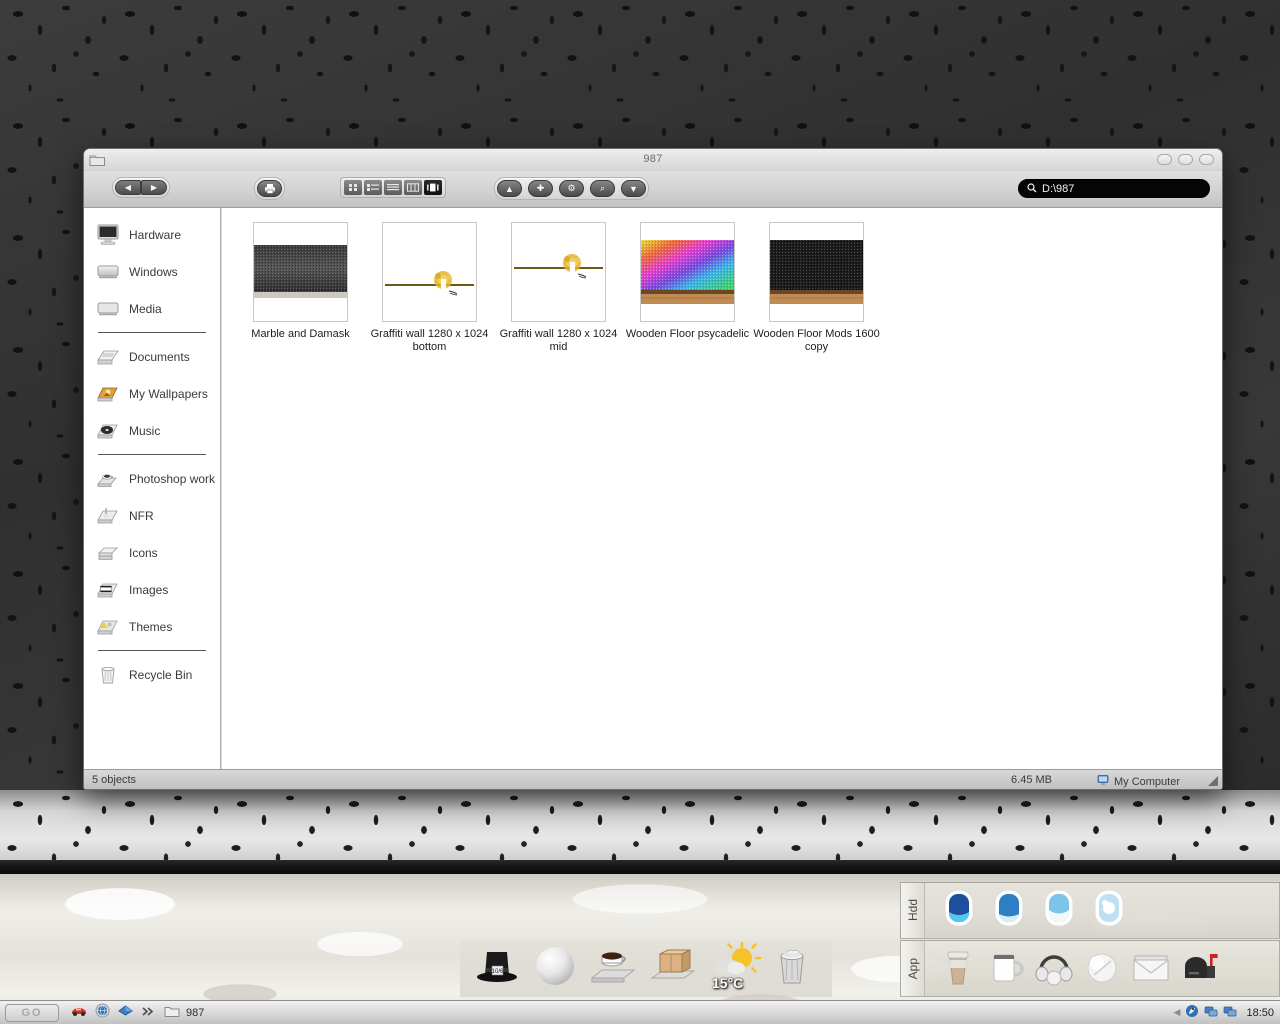  Describe the element at coordinates (913, 910) in the screenshot. I see `dock-hdd-tab: Hdd` at that location.